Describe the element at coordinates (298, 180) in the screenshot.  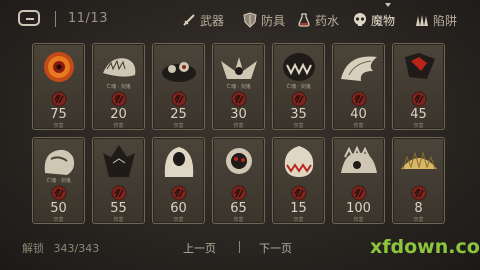
I see `monster-card: 15 伤害` at that location.